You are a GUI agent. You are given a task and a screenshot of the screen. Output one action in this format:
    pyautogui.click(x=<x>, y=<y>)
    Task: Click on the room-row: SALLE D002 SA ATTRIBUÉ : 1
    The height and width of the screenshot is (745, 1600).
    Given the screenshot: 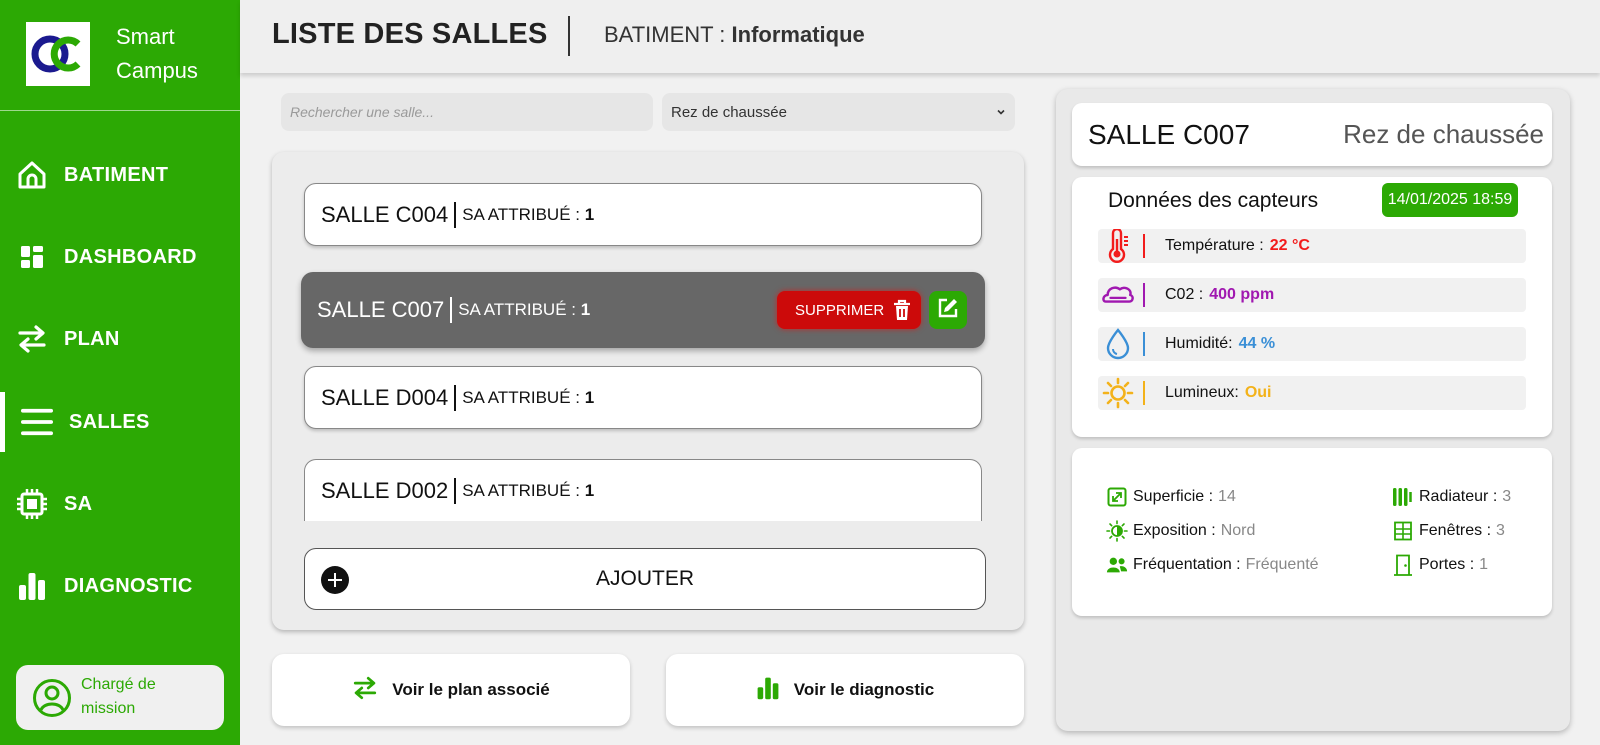 What is the action you would take?
    pyautogui.click(x=643, y=490)
    